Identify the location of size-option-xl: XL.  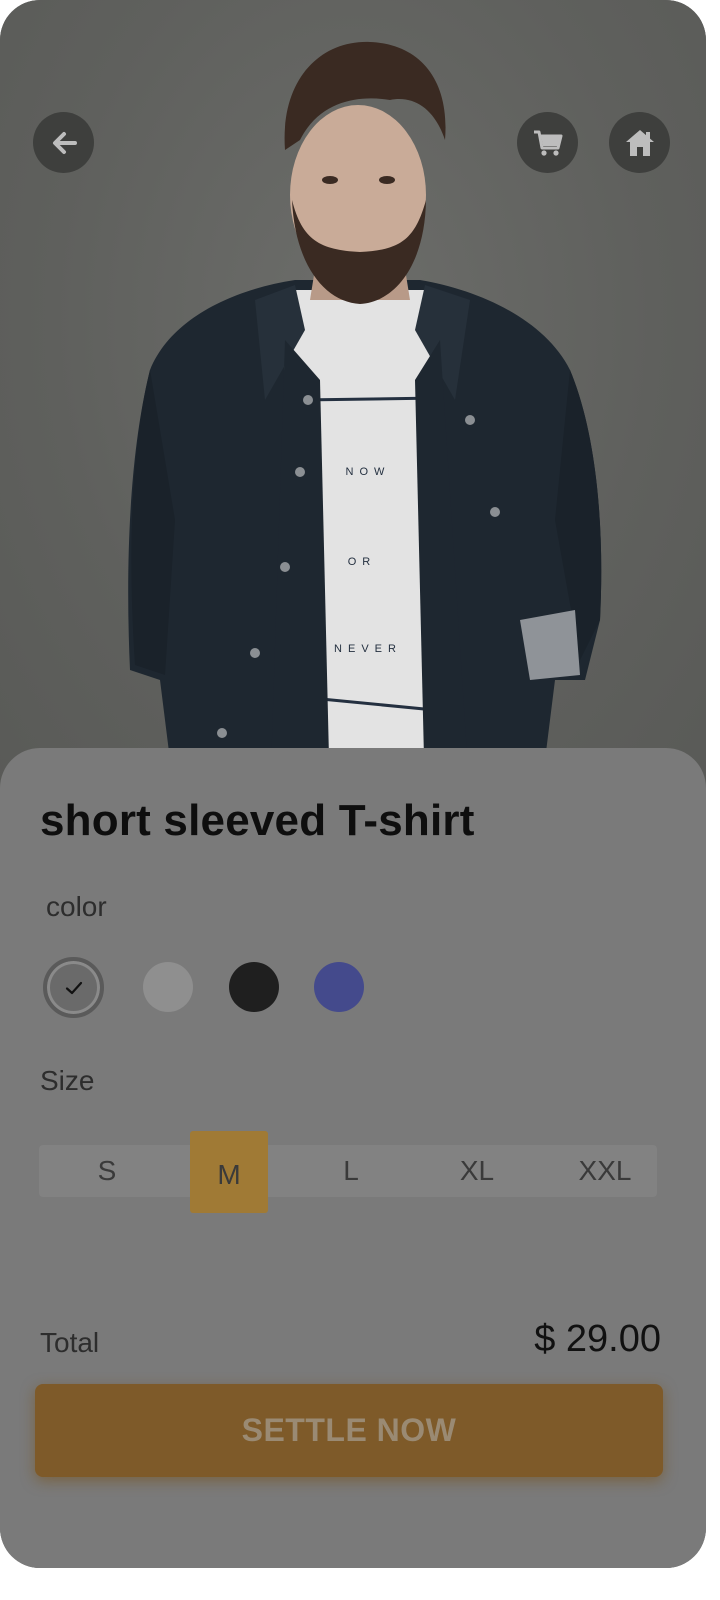
(477, 1171).